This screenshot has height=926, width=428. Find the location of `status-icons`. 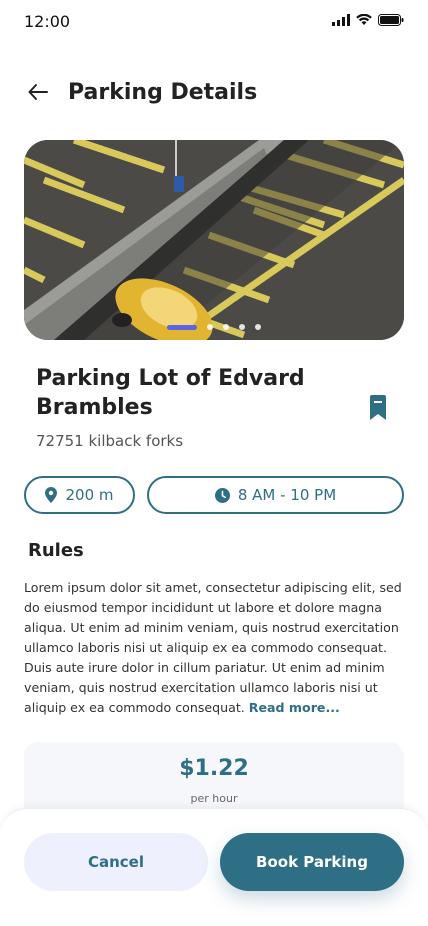

status-icons is located at coordinates (368, 20).